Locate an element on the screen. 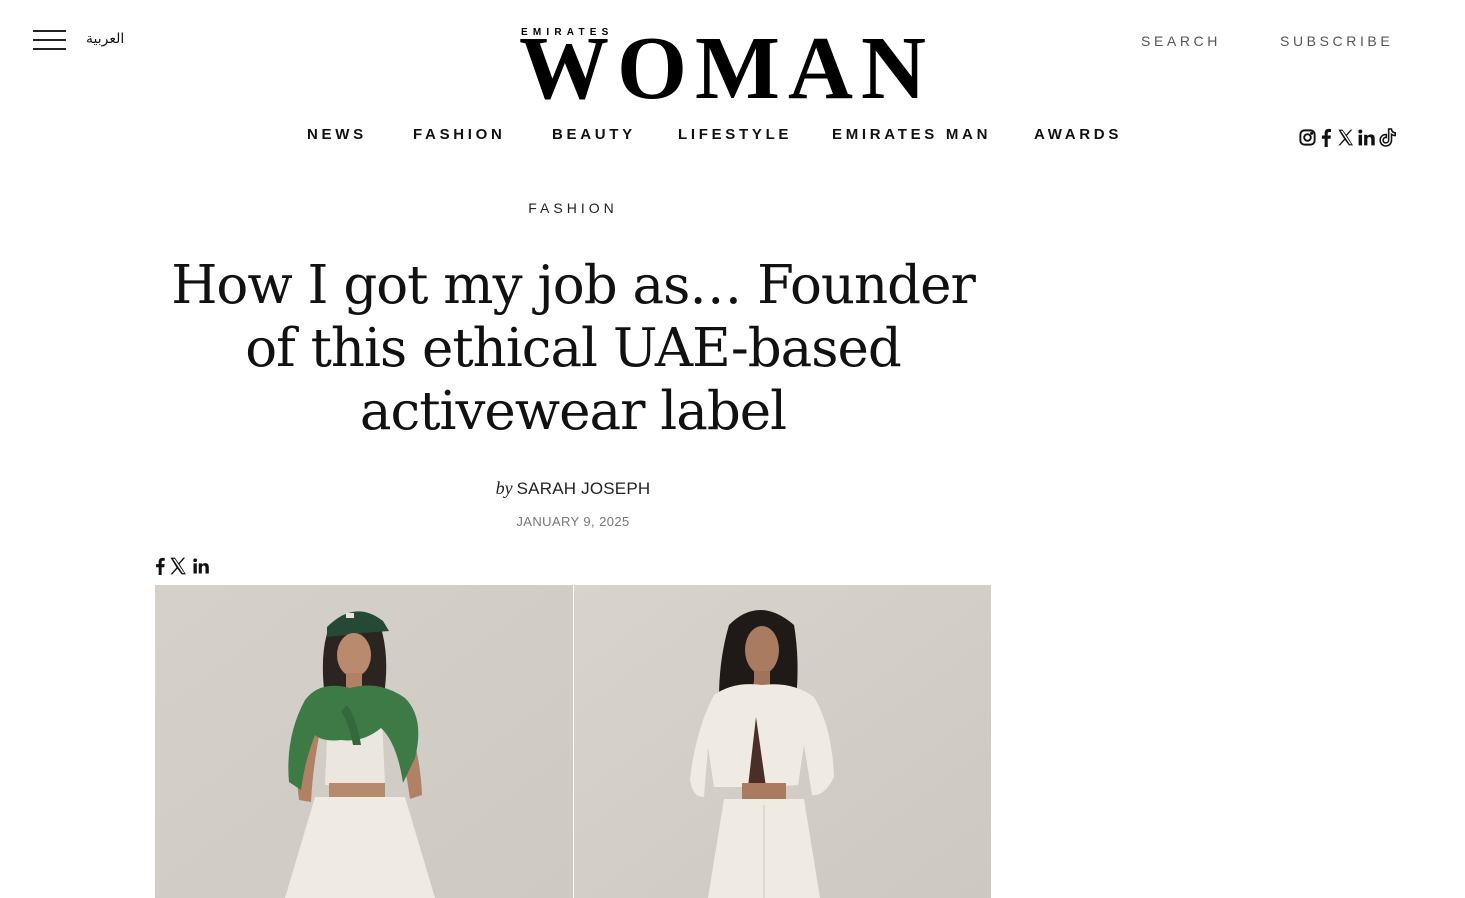 The height and width of the screenshot is (898, 1465). arabic-language-link: العربية is located at coordinates (105, 39).